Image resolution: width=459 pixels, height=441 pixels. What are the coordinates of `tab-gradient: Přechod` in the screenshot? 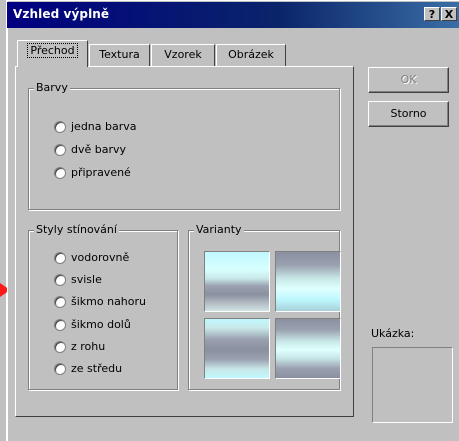 It's located at (52, 53).